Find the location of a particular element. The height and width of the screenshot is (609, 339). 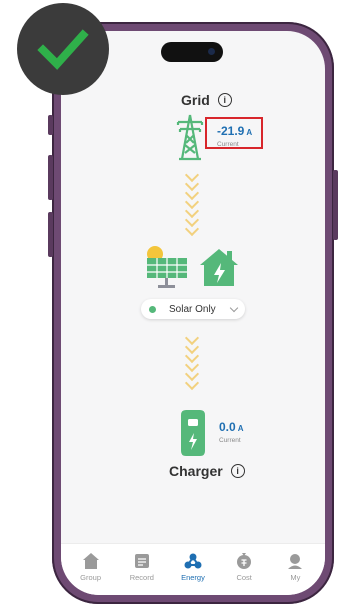

nav-label: Group is located at coordinates (91, 577).